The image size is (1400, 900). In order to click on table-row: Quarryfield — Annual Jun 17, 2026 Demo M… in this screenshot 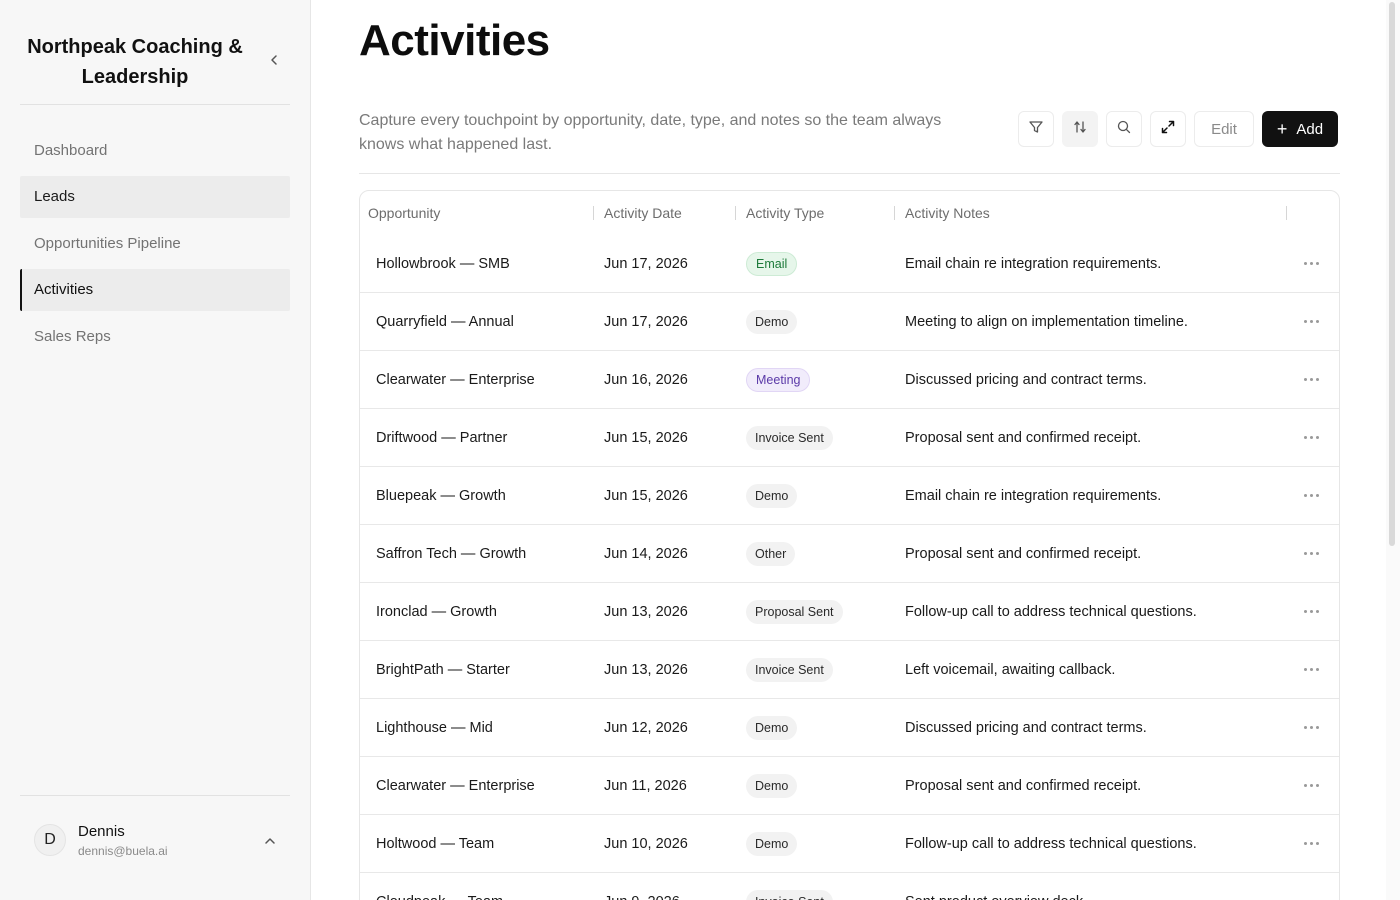, I will do `click(849, 322)`.